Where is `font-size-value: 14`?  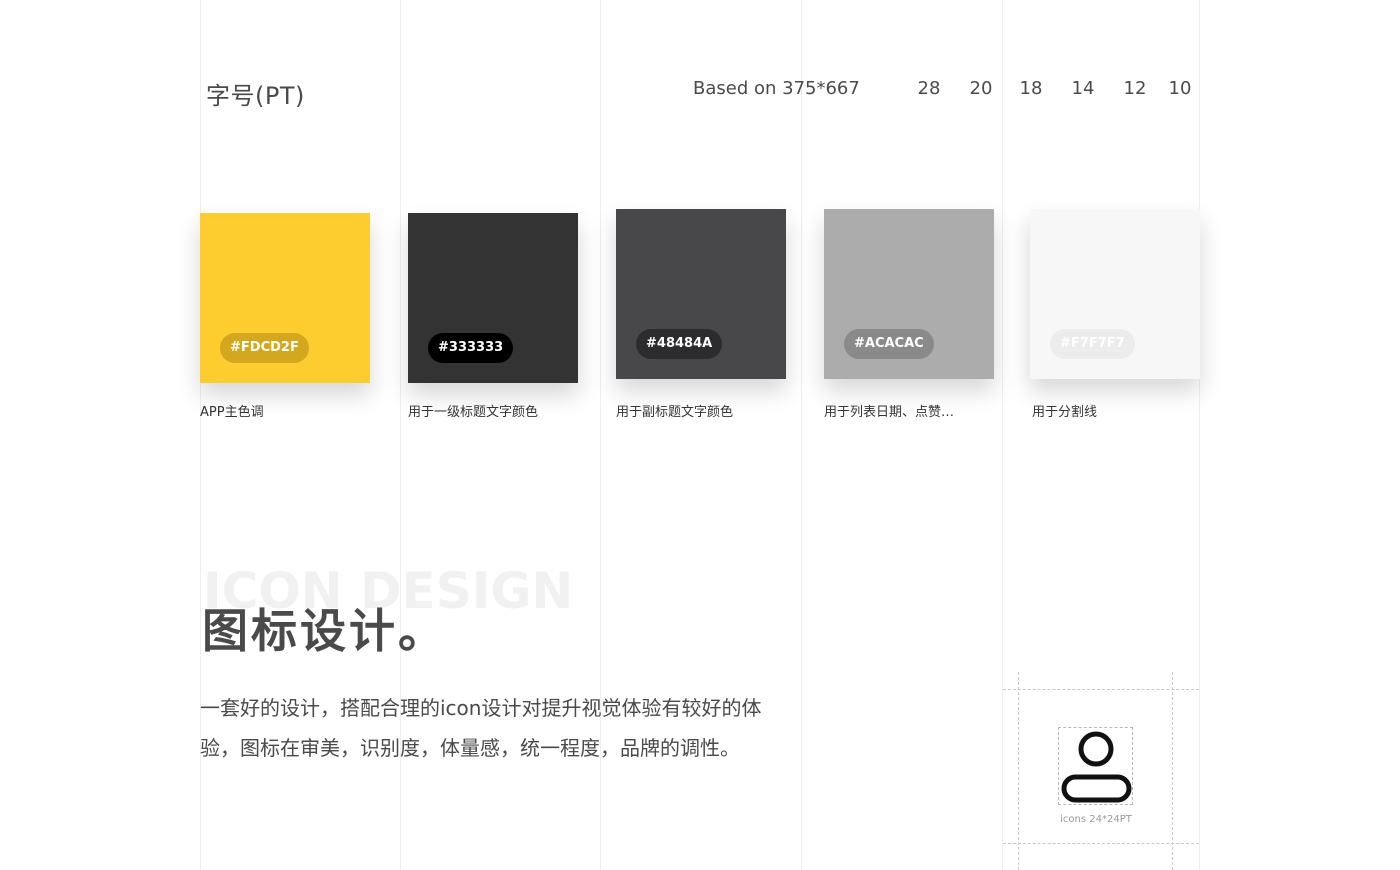
font-size-value: 14 is located at coordinates (1083, 88).